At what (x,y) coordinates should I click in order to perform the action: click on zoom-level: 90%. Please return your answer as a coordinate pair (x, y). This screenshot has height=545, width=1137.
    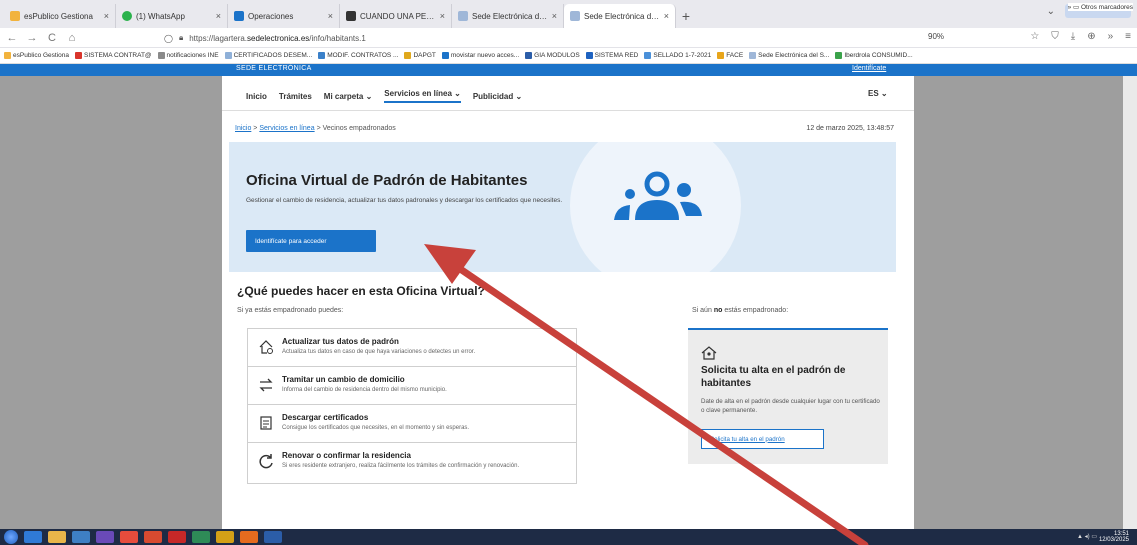
    Looking at the image, I should click on (936, 36).